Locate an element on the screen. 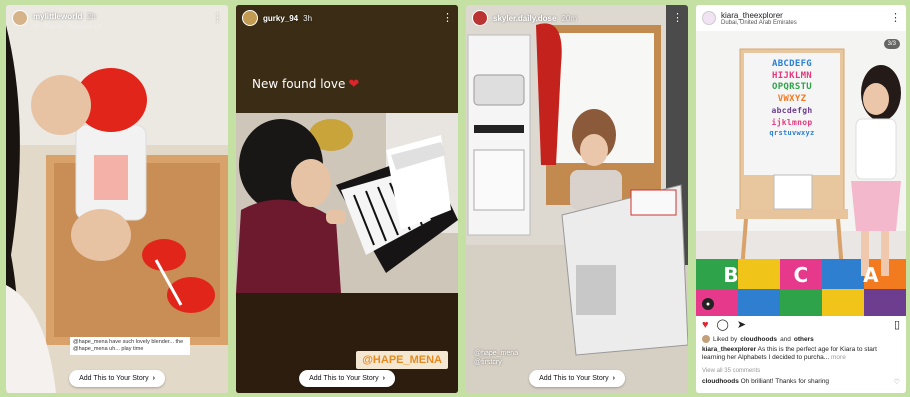  floor-letter: B is located at coordinates (731, 275).